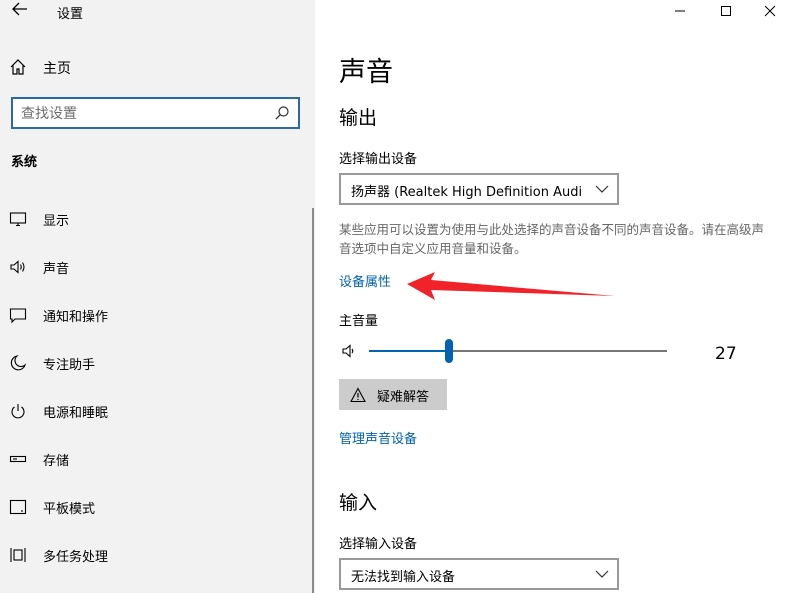 The width and height of the screenshot is (790, 593). What do you see at coordinates (18, 316) in the screenshot?
I see `notification-icon` at bounding box center [18, 316].